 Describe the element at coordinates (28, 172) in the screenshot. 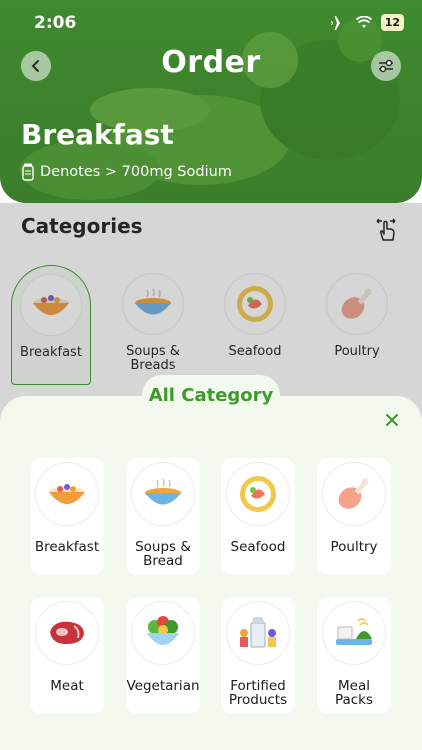

I see `salt-shaker-icon` at that location.